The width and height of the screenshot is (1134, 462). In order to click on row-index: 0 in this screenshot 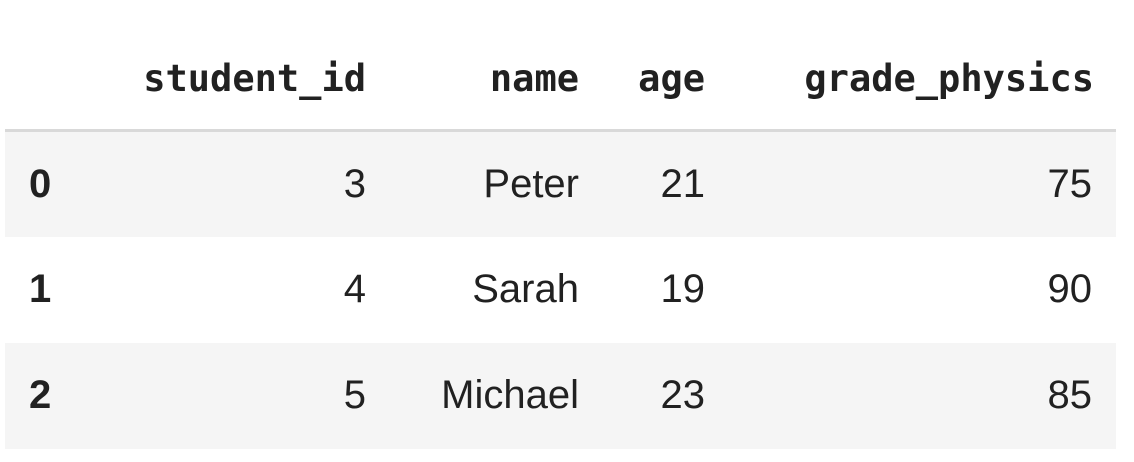, I will do `click(40, 183)`.